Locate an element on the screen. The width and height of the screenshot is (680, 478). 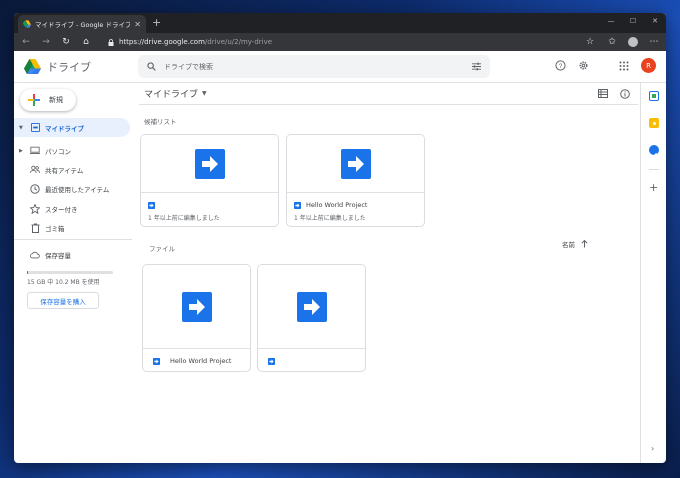
new-button-label: 新規 is located at coordinates (56, 100).